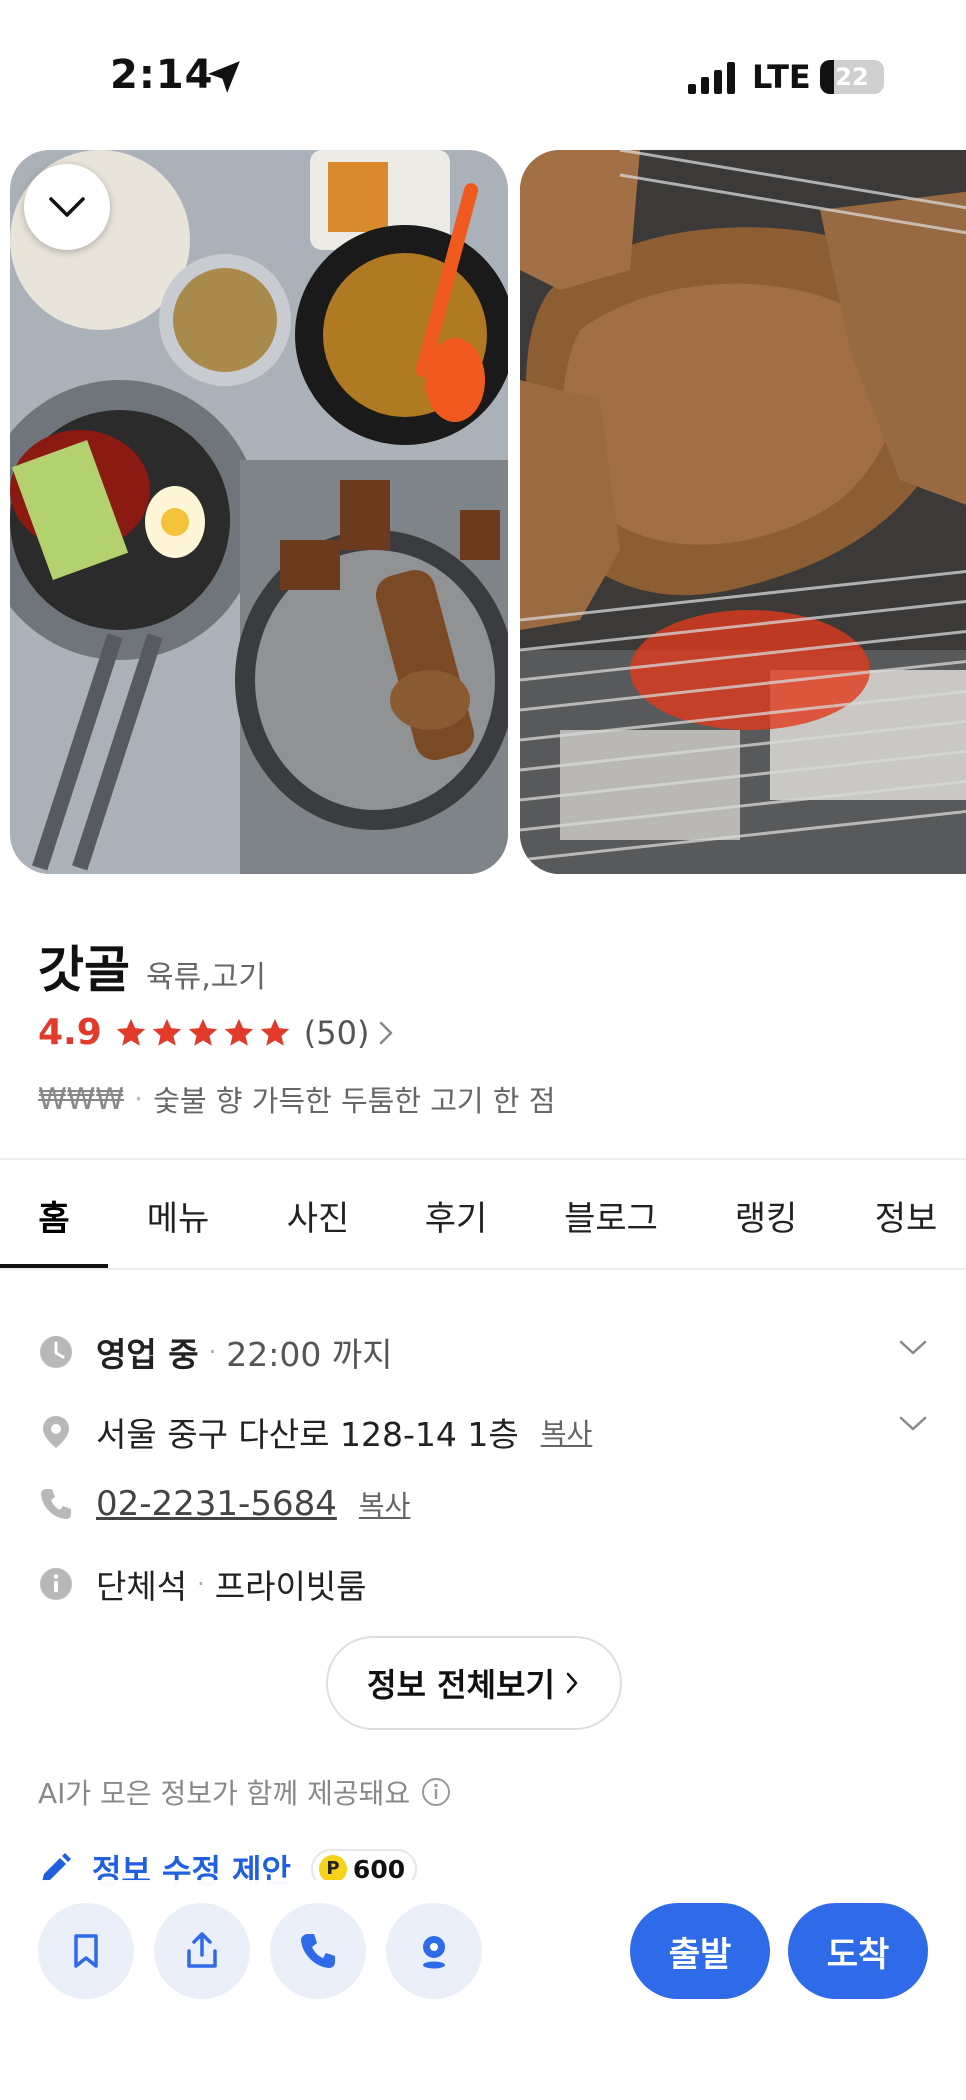 Image resolution: width=966 pixels, height=2100 pixels. Describe the element at coordinates (332, 1869) in the screenshot. I see `point-coin-icon: P` at that location.